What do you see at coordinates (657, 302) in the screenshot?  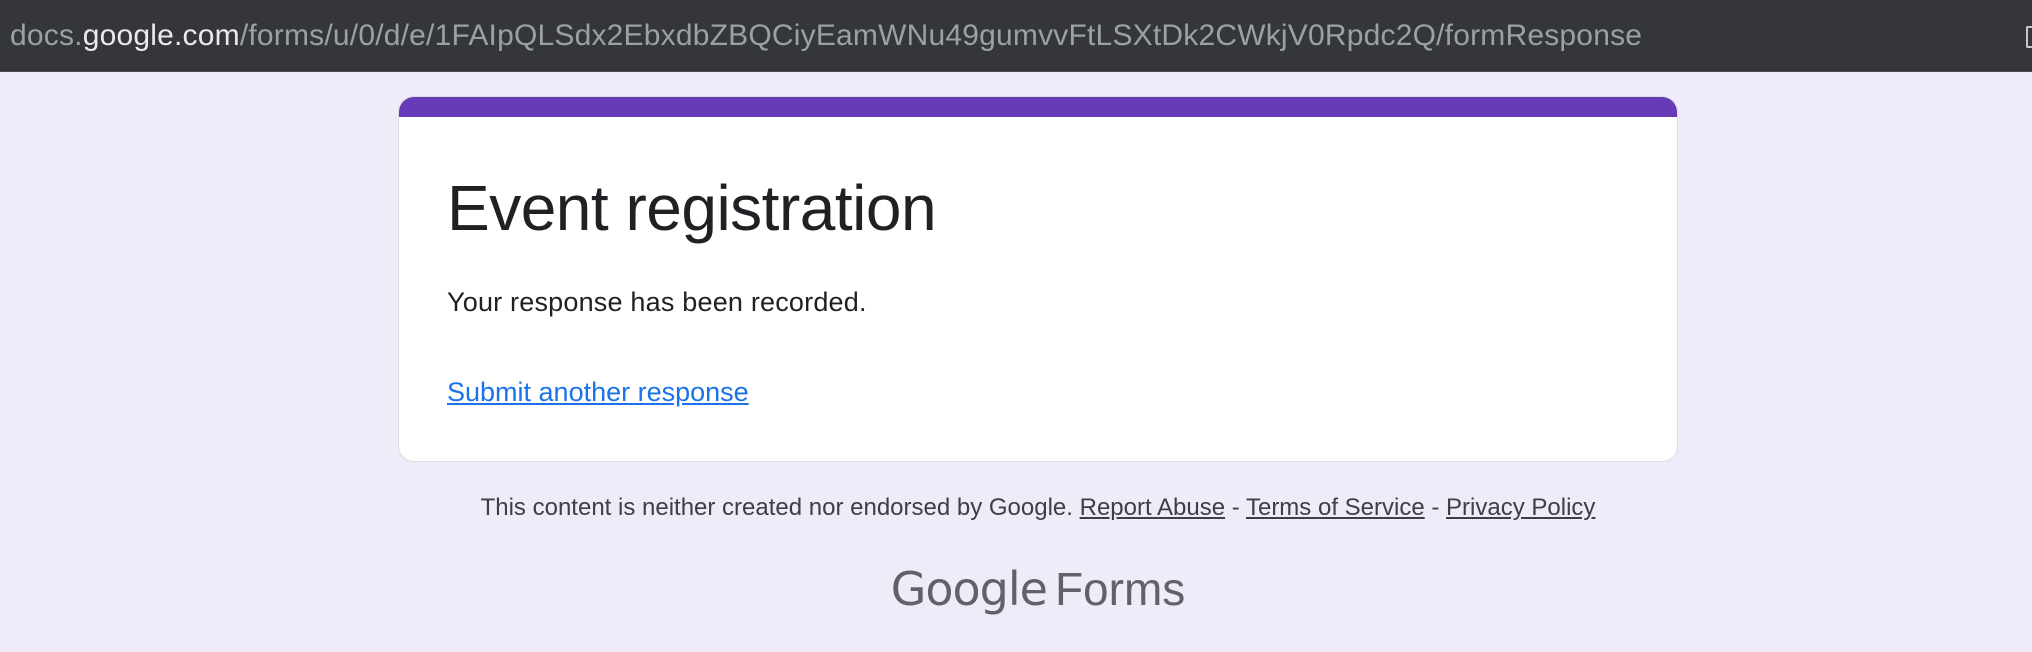 I see `confirmation-message: Your response has been recorded.` at bounding box center [657, 302].